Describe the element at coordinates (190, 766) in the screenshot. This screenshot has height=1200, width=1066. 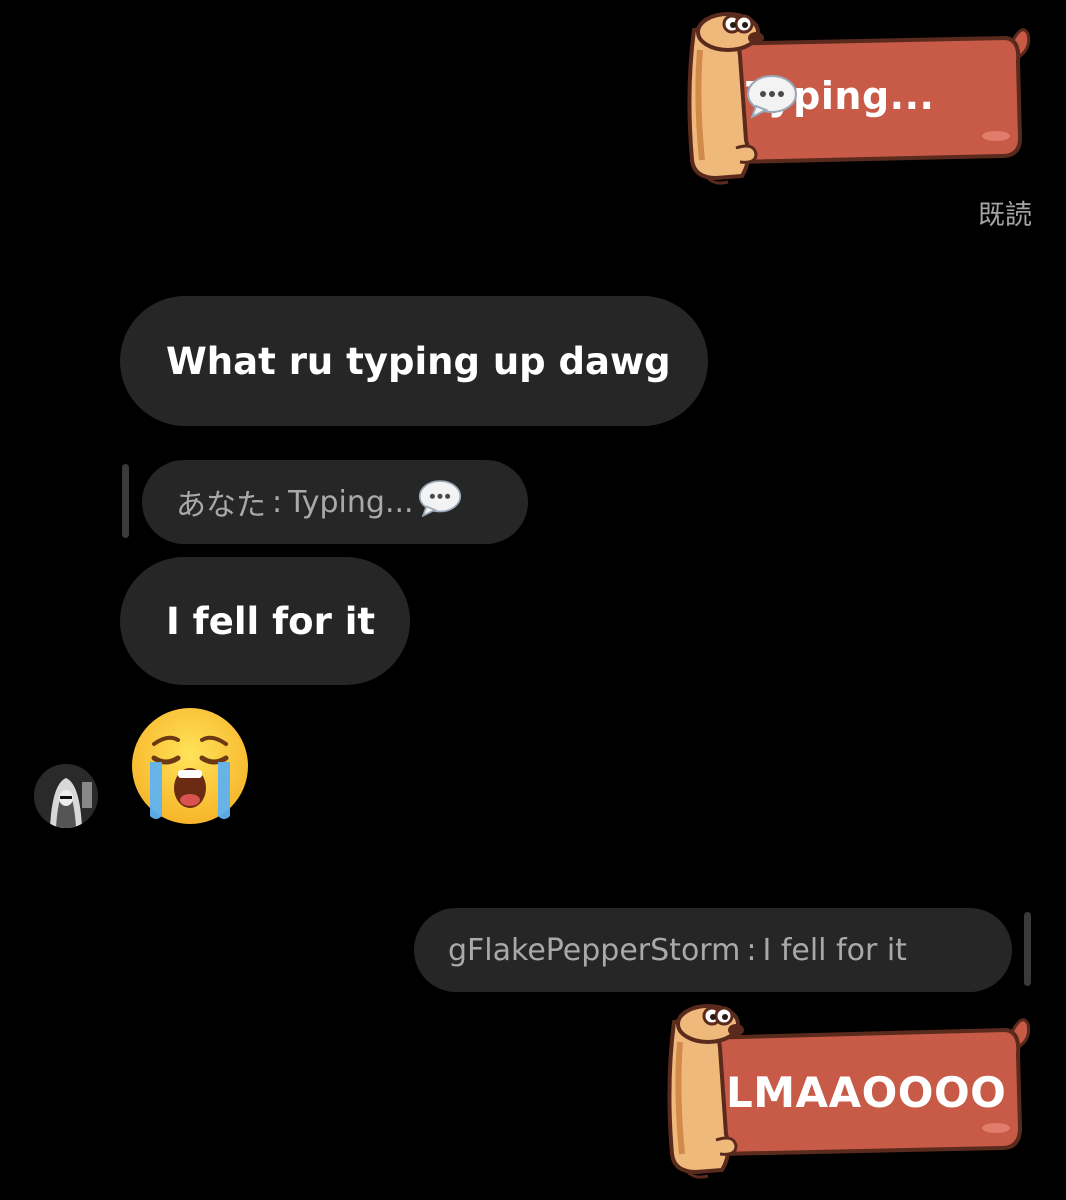
I see `crying-face-emoji-icon` at that location.